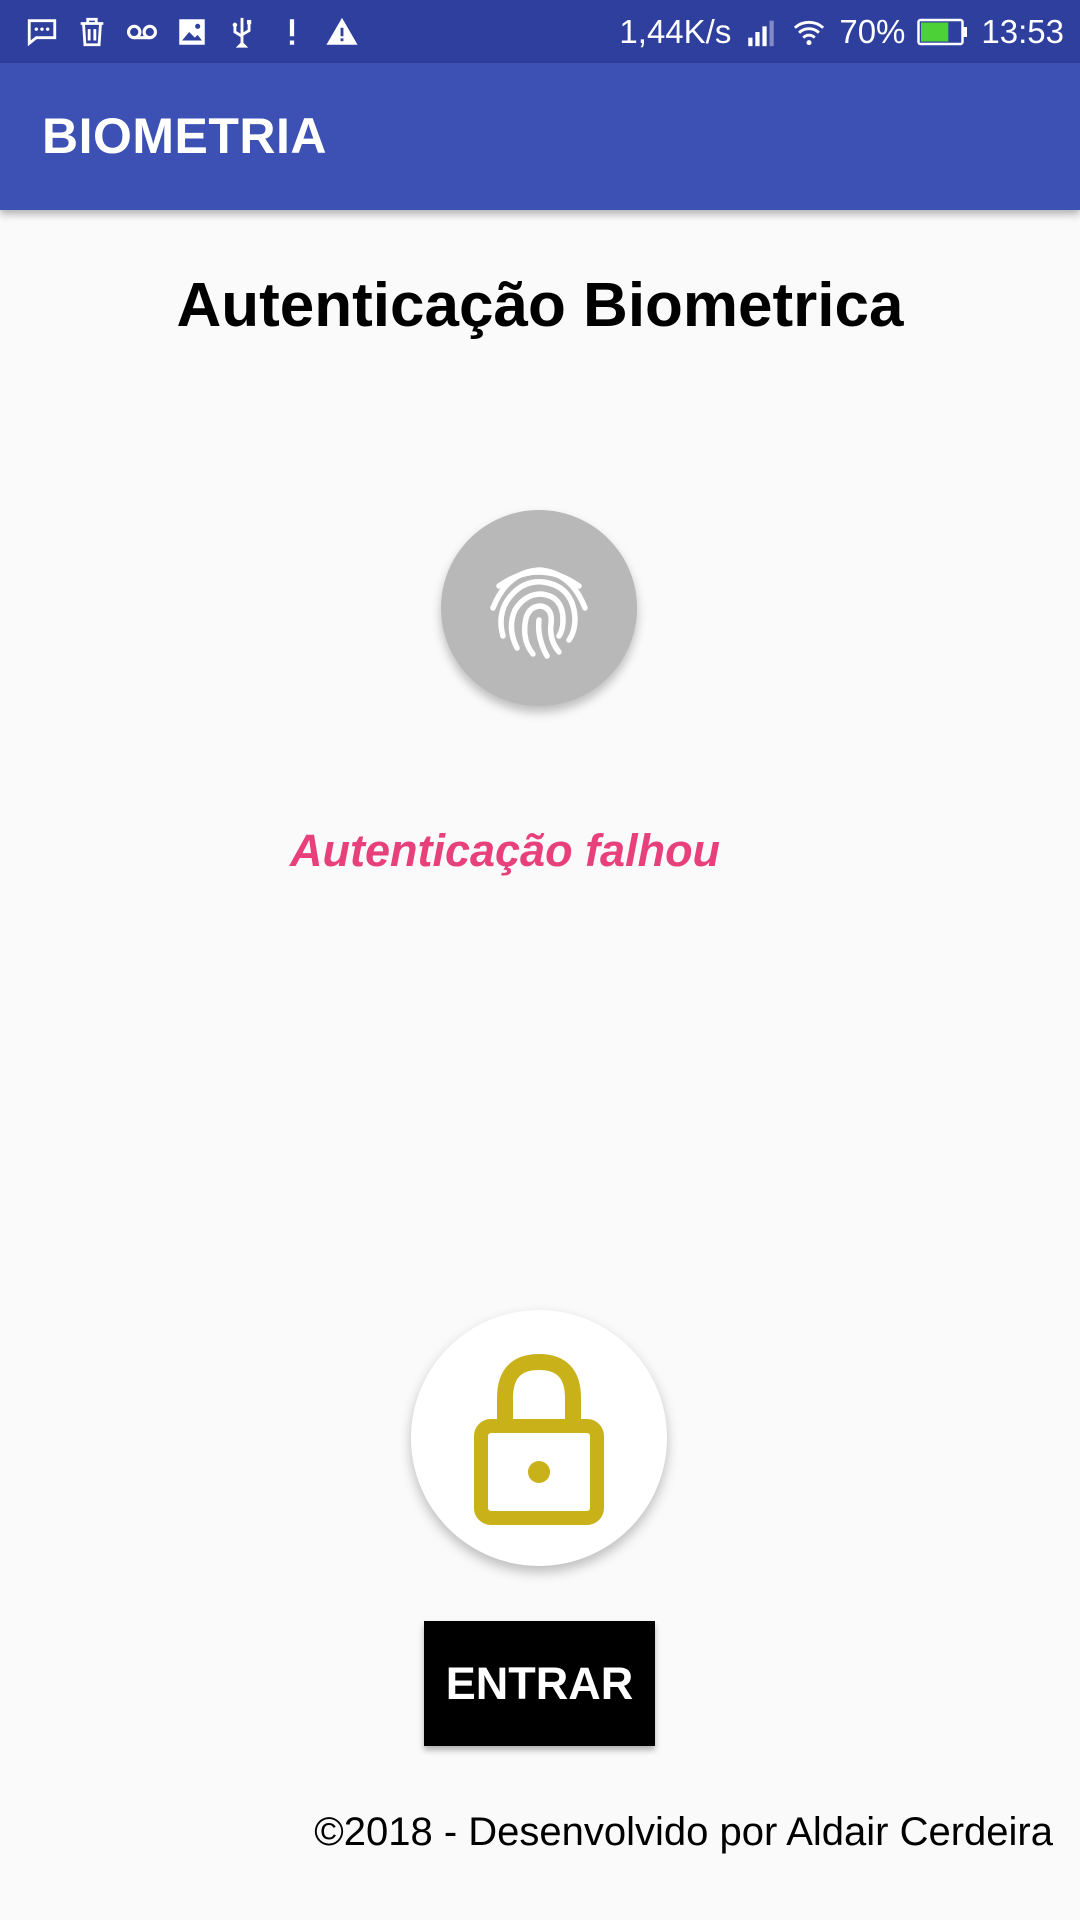  Describe the element at coordinates (540, 136) in the screenshot. I see `app-bar: BIOMETRIA` at that location.